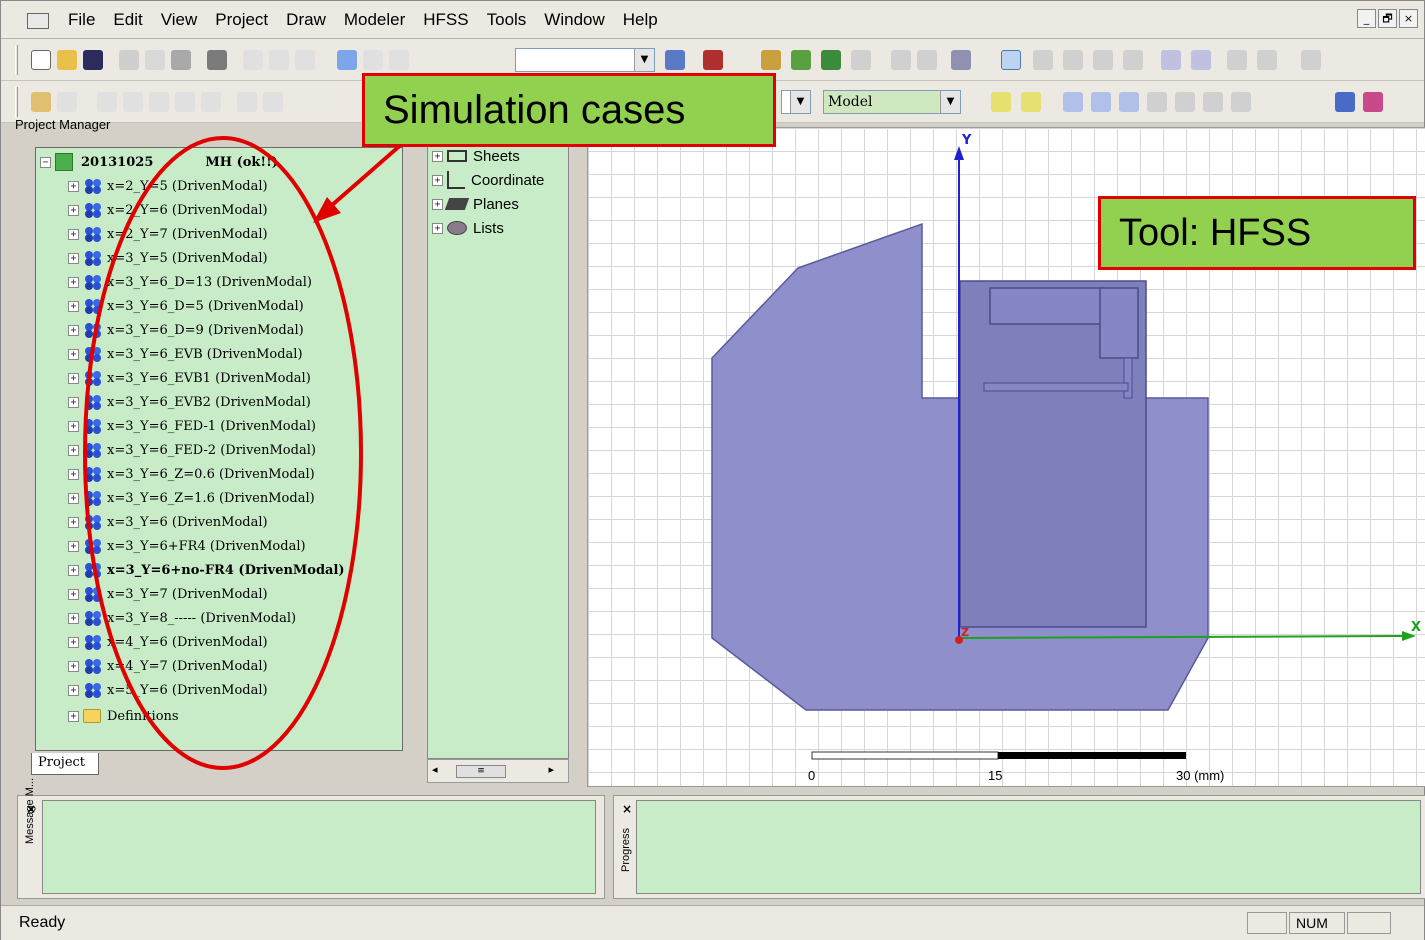  Describe the element at coordinates (253, 60) in the screenshot. I see `delete-icon` at that location.